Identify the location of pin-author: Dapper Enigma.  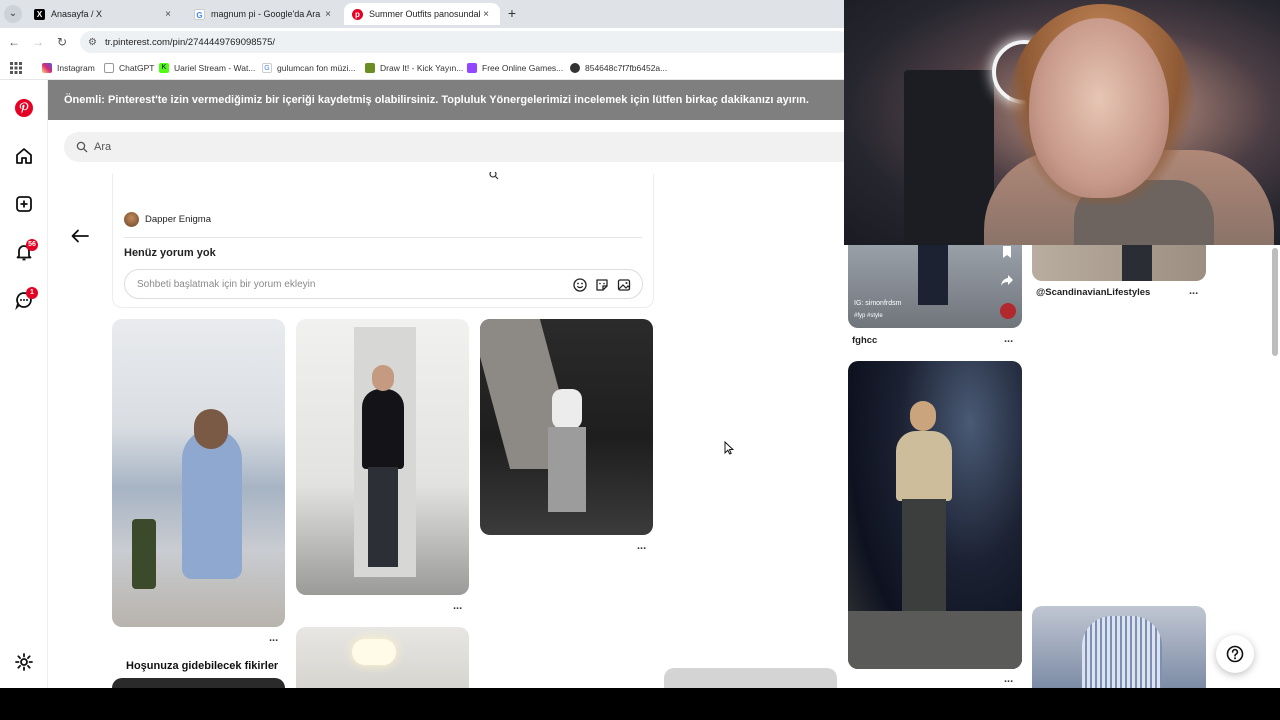
(167, 219).